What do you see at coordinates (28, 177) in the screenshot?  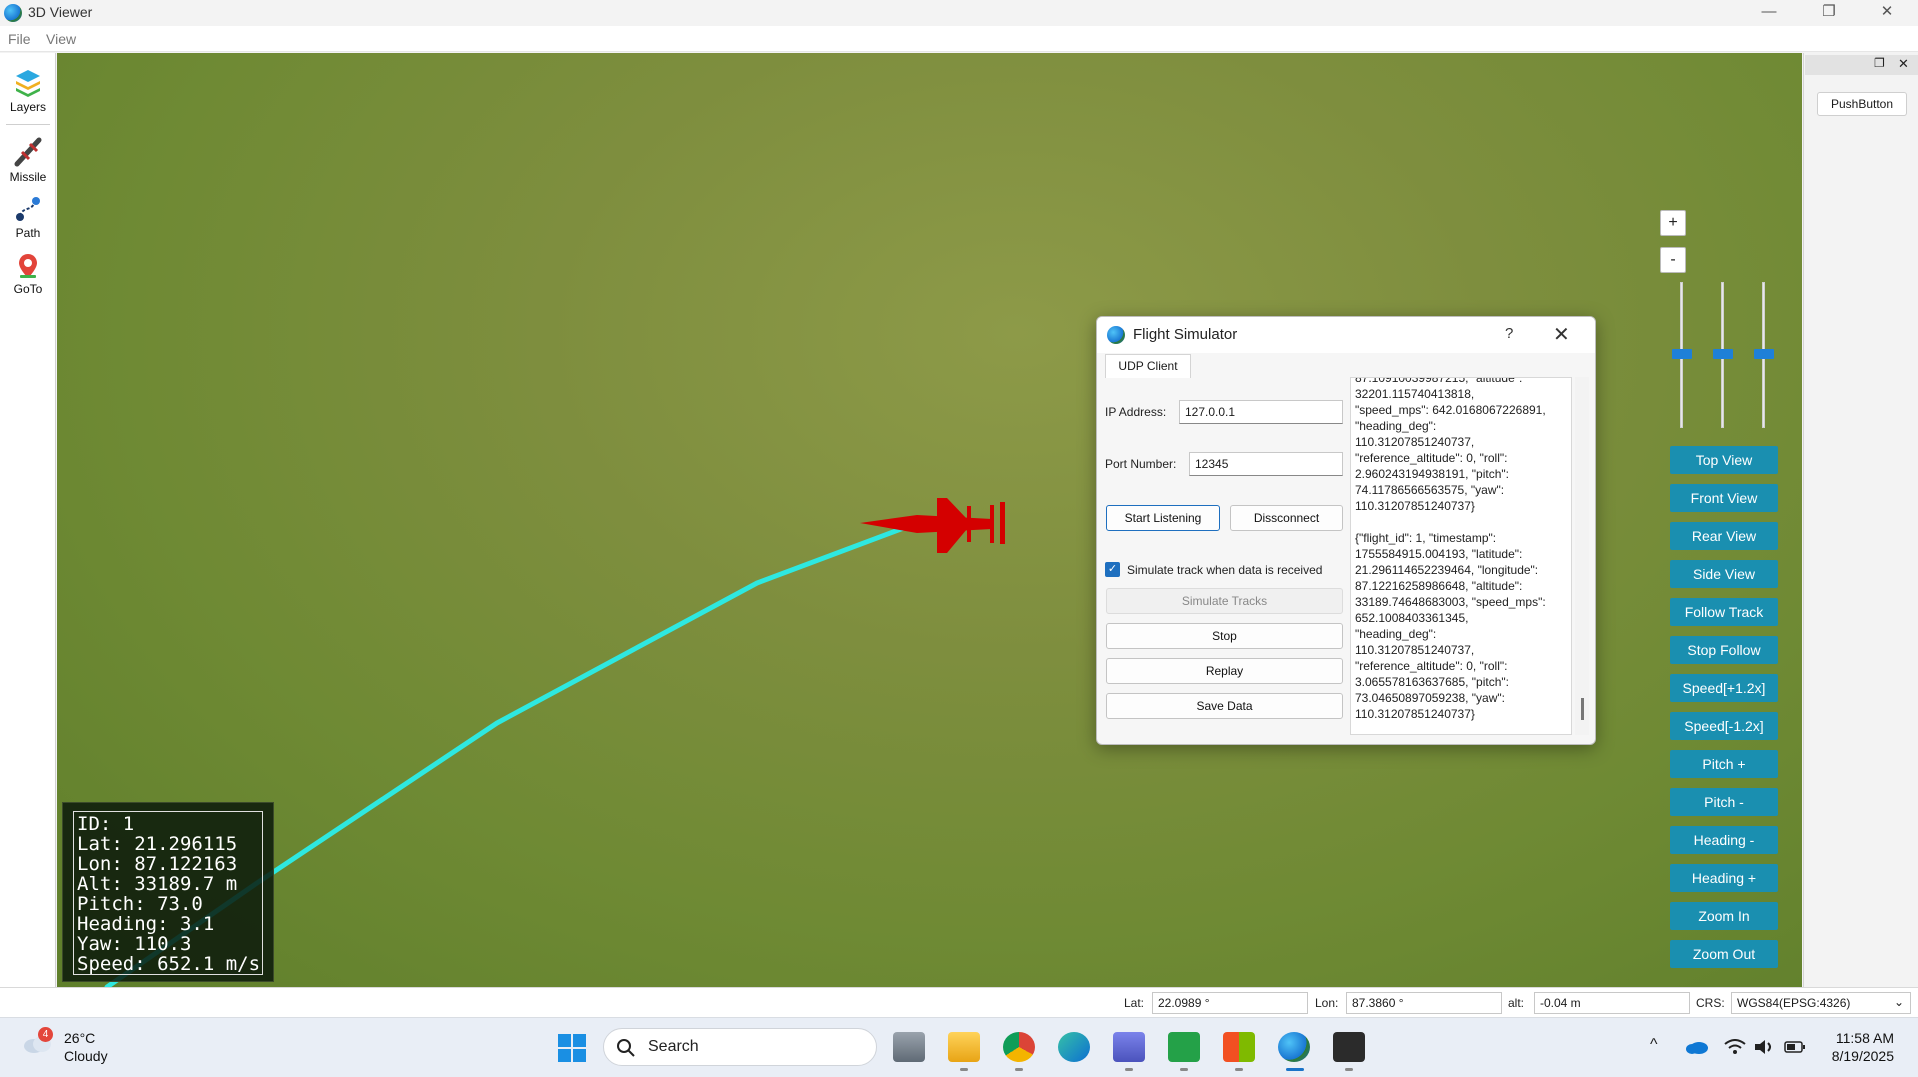 I see `missile-label: Missile` at bounding box center [28, 177].